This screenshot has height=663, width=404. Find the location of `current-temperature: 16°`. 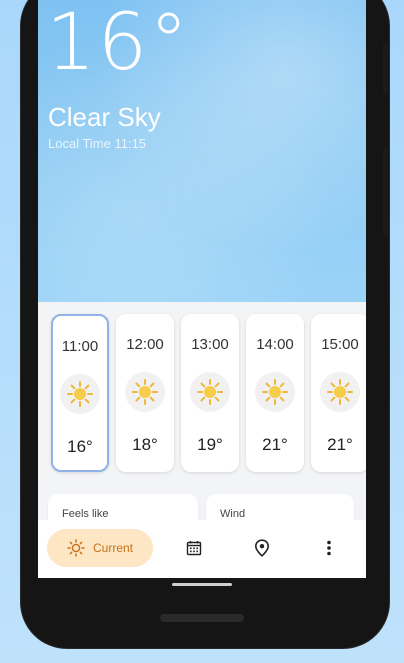

current-temperature: 16° is located at coordinates (118, 44).